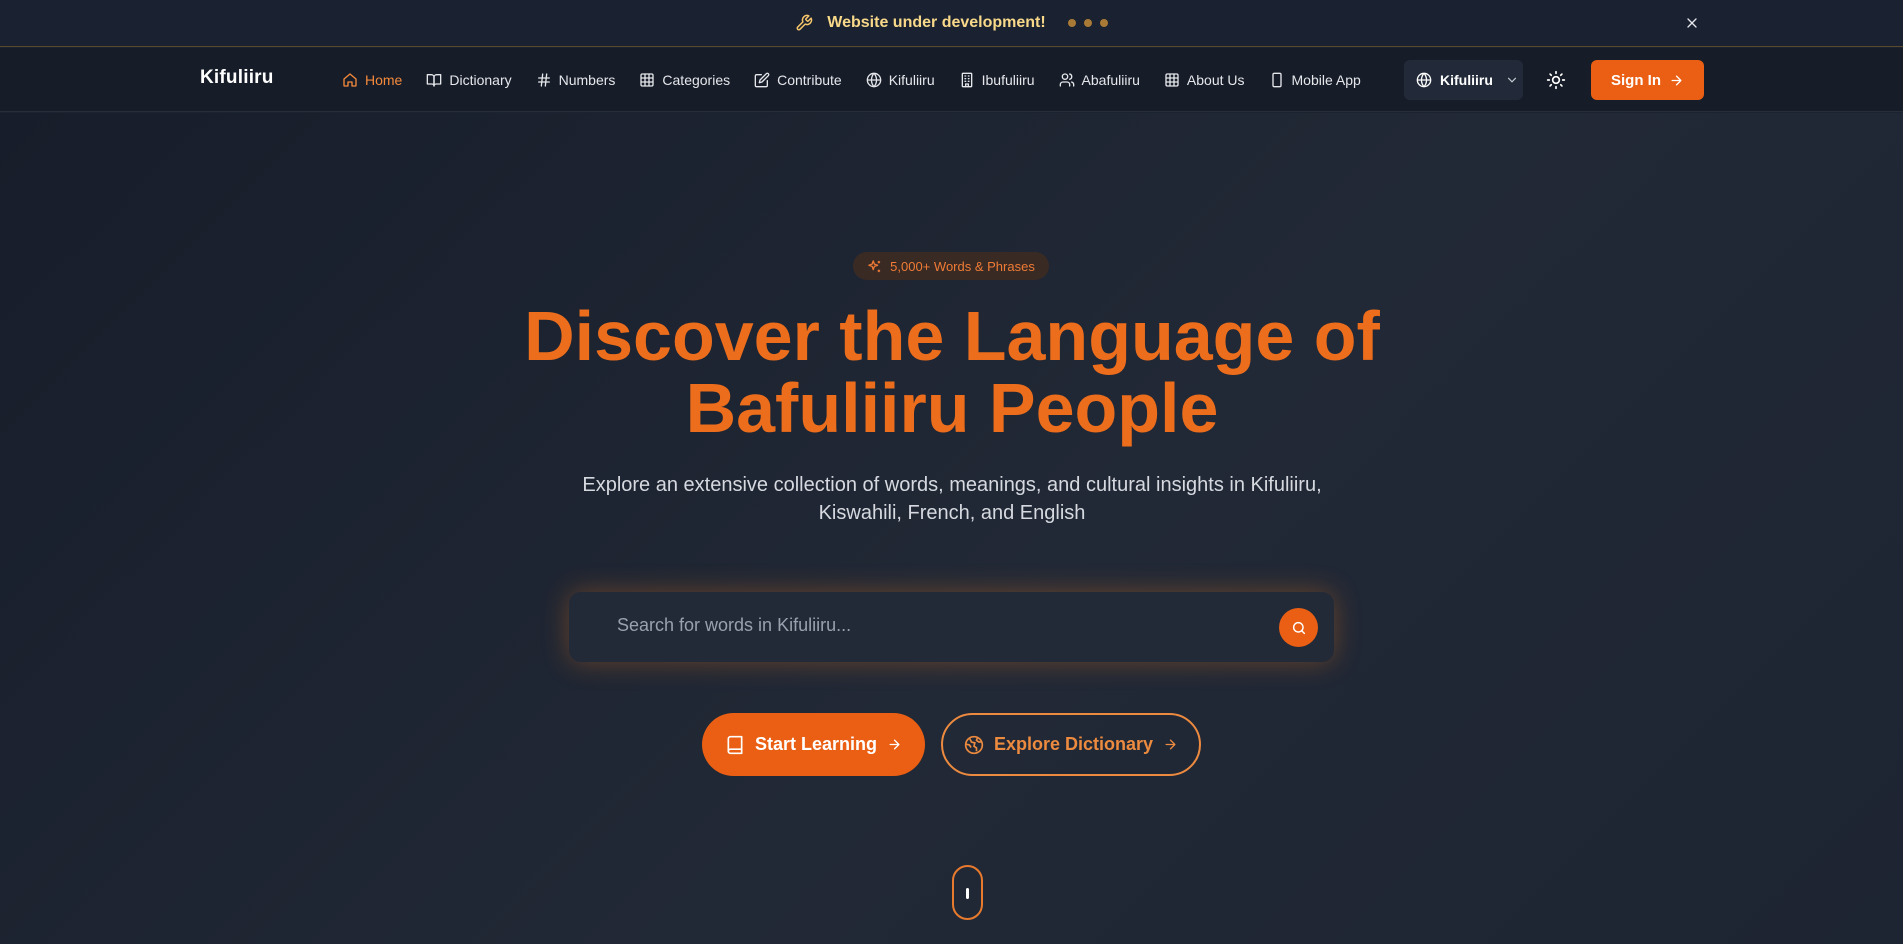  I want to click on scroll-wheel, so click(967, 893).